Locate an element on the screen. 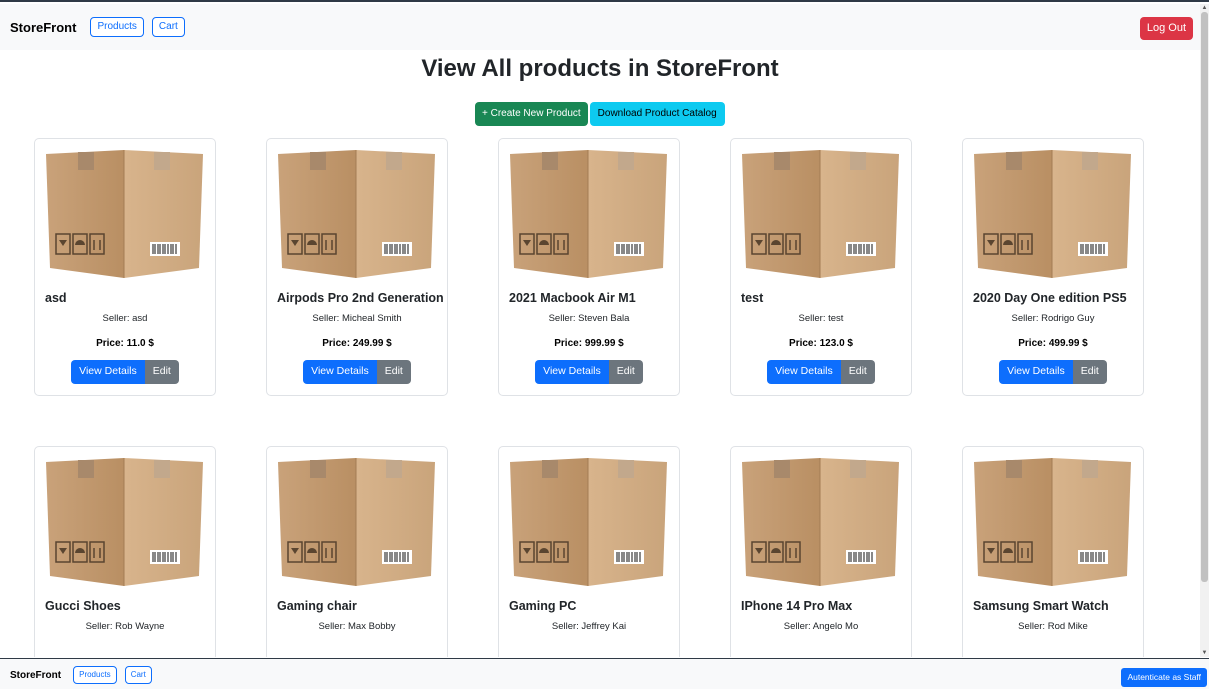 Image resolution: width=1209 pixels, height=689 pixels. product-card: Gaming PC Seller: Jeffrey Kai is located at coordinates (589, 551).